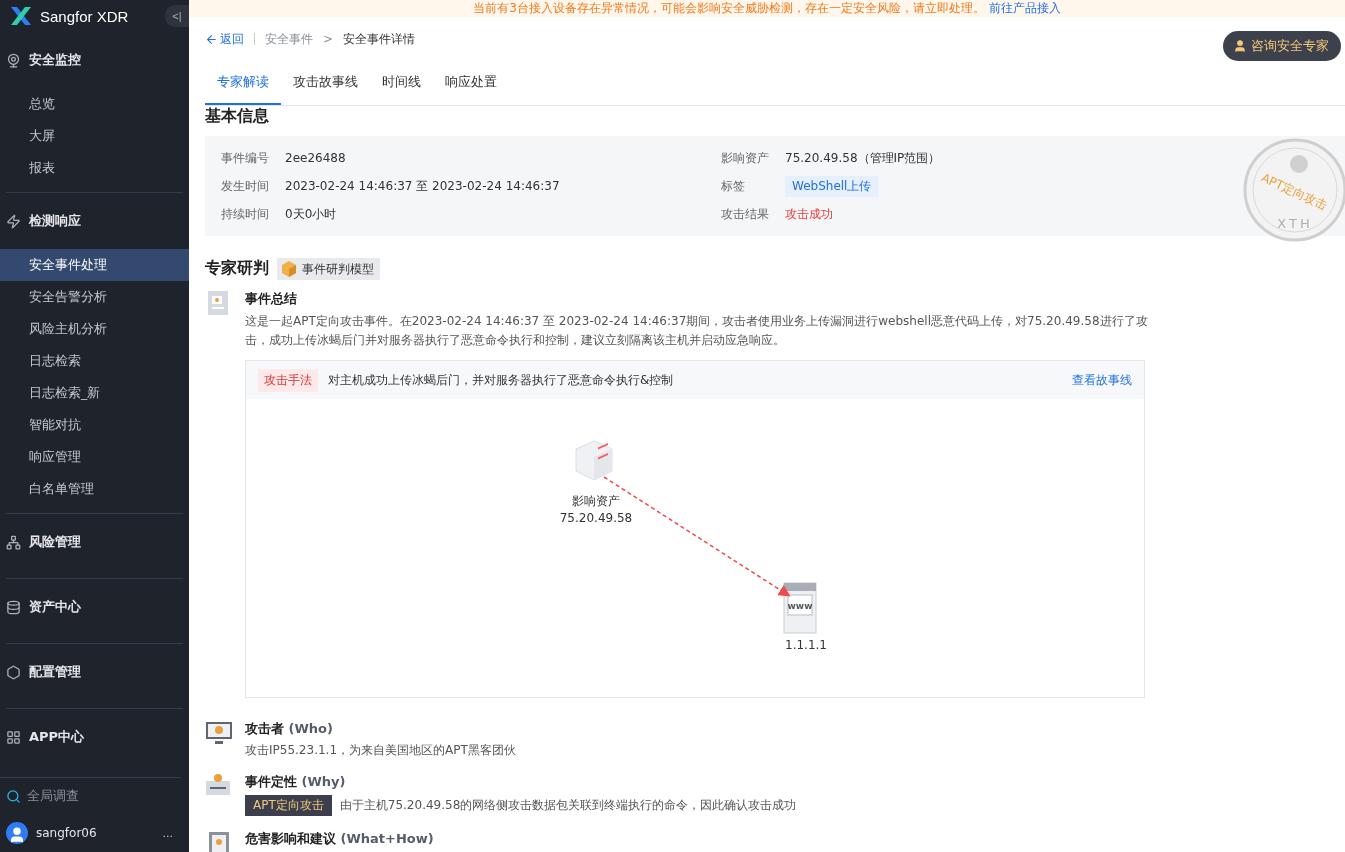 This screenshot has height=852, width=1345. Describe the element at coordinates (94, 329) in the screenshot. I see `menu-item: 风险主机分析` at that location.